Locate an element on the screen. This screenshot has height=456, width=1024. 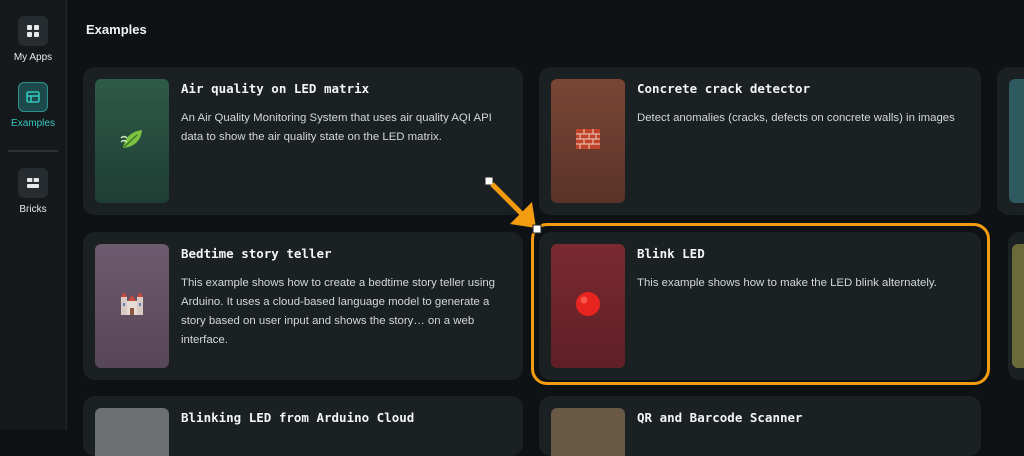
sidebar-item-my-apps: My Apps is located at coordinates (33, 39).